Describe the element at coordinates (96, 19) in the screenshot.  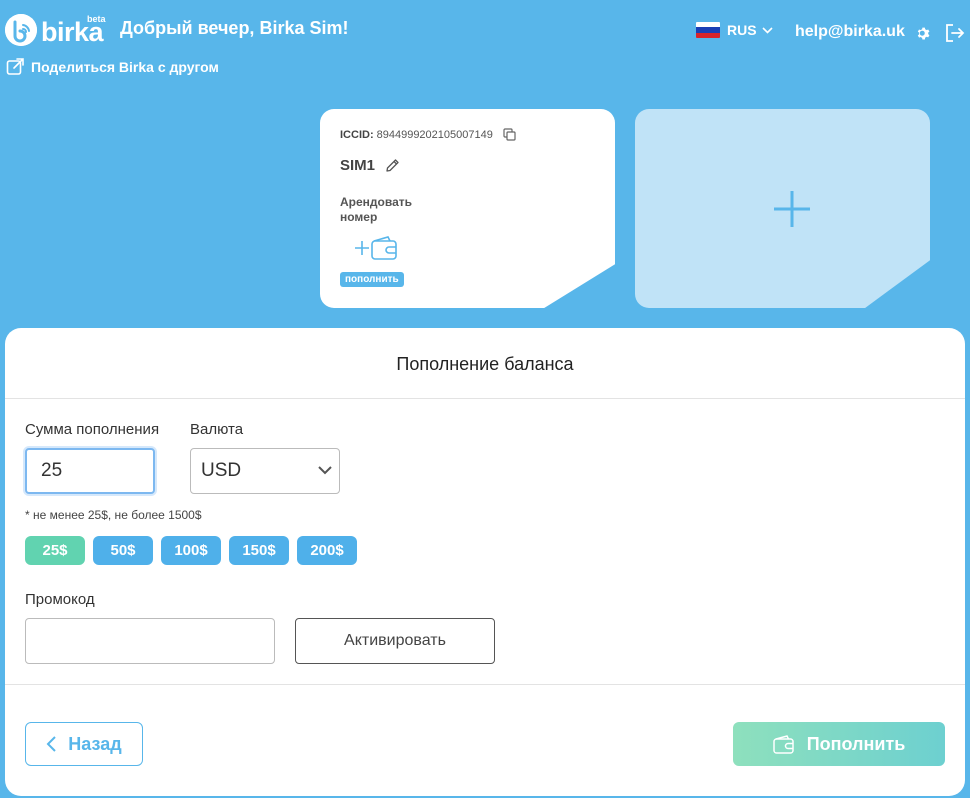
I see `logo-beta-badge: beta` at that location.